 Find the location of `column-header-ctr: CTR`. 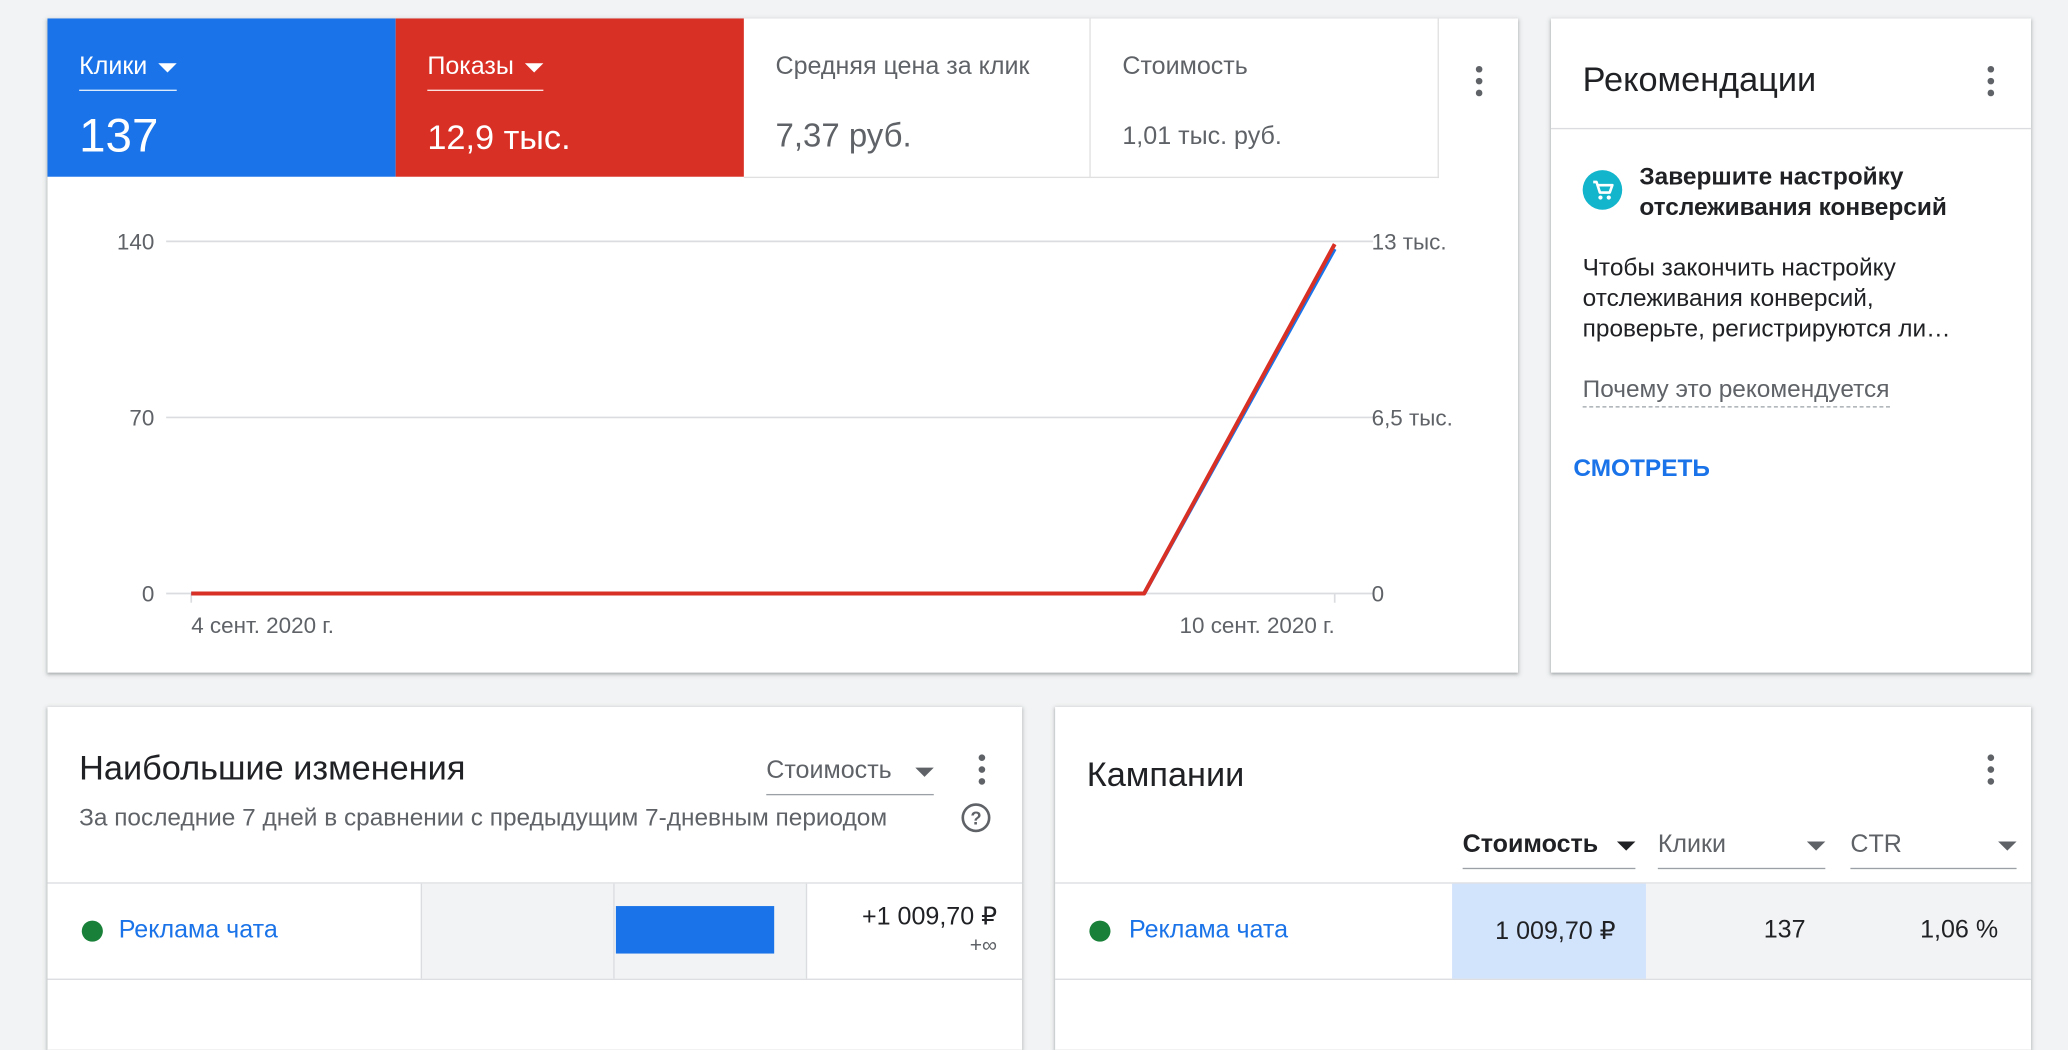

column-header-ctr: CTR is located at coordinates (1933, 850).